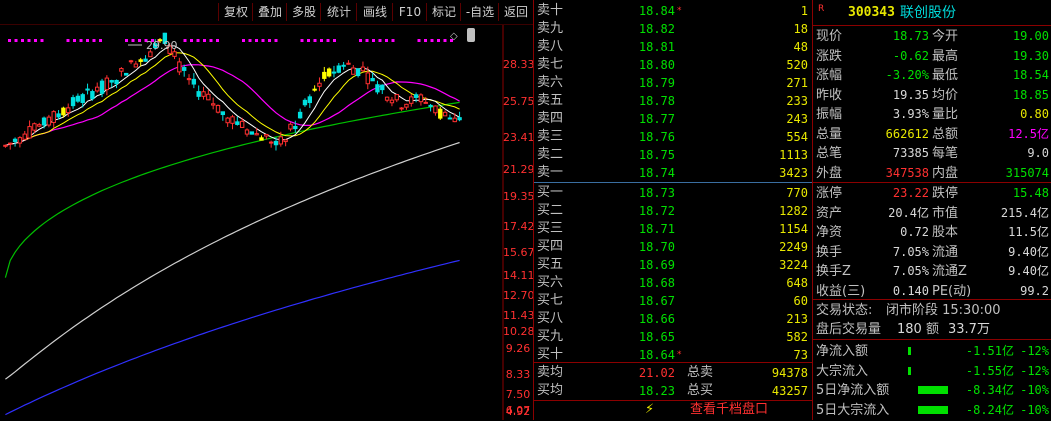 This screenshot has width=1051, height=421. I want to click on overlay-button: 叠加, so click(269, 12).